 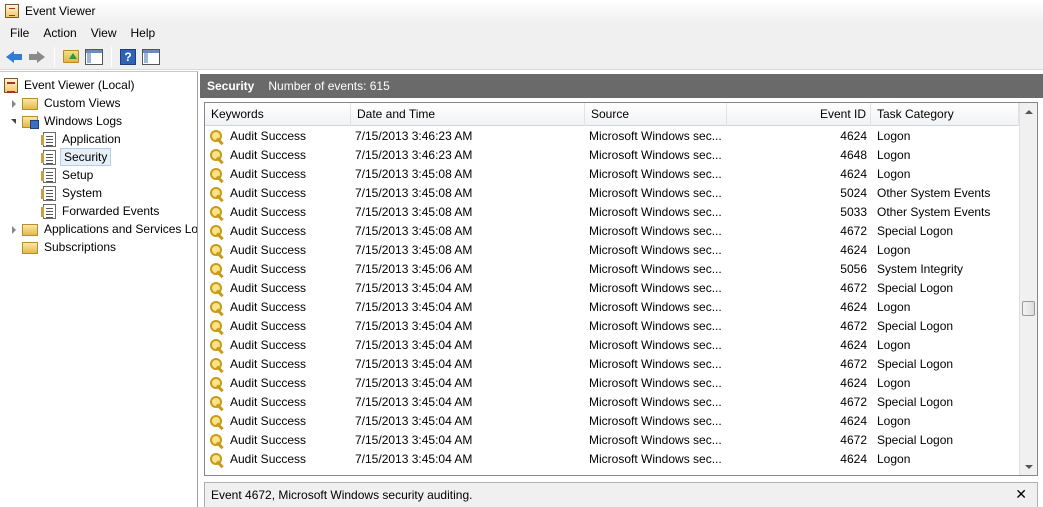 I want to click on column-header-event-id: Event ID, so click(x=799, y=114).